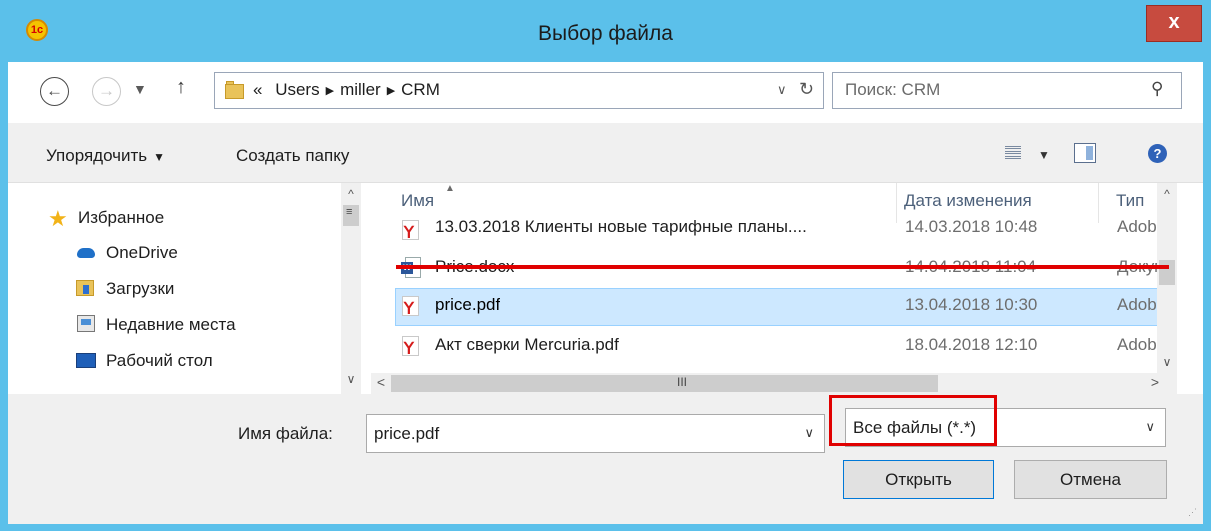 This screenshot has width=1211, height=531. Describe the element at coordinates (971, 344) in the screenshot. I see `file-date: 18.04.2018 12:10` at that location.